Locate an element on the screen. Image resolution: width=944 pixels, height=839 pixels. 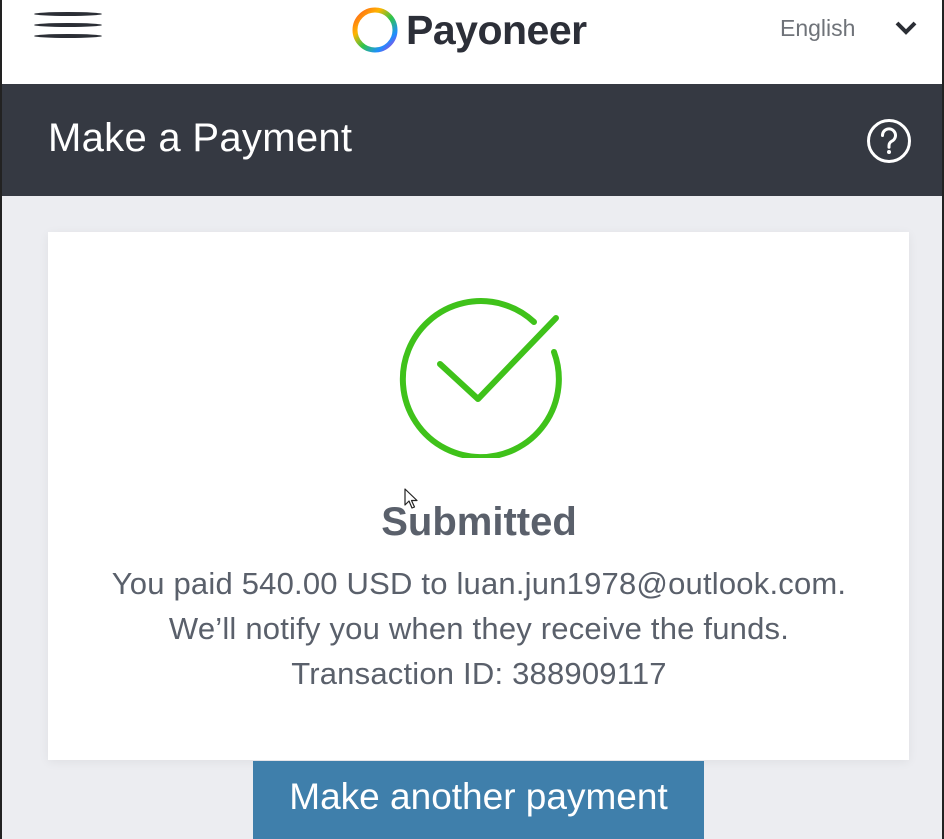
payoneer-logo: Payoneer is located at coordinates (468, 30).